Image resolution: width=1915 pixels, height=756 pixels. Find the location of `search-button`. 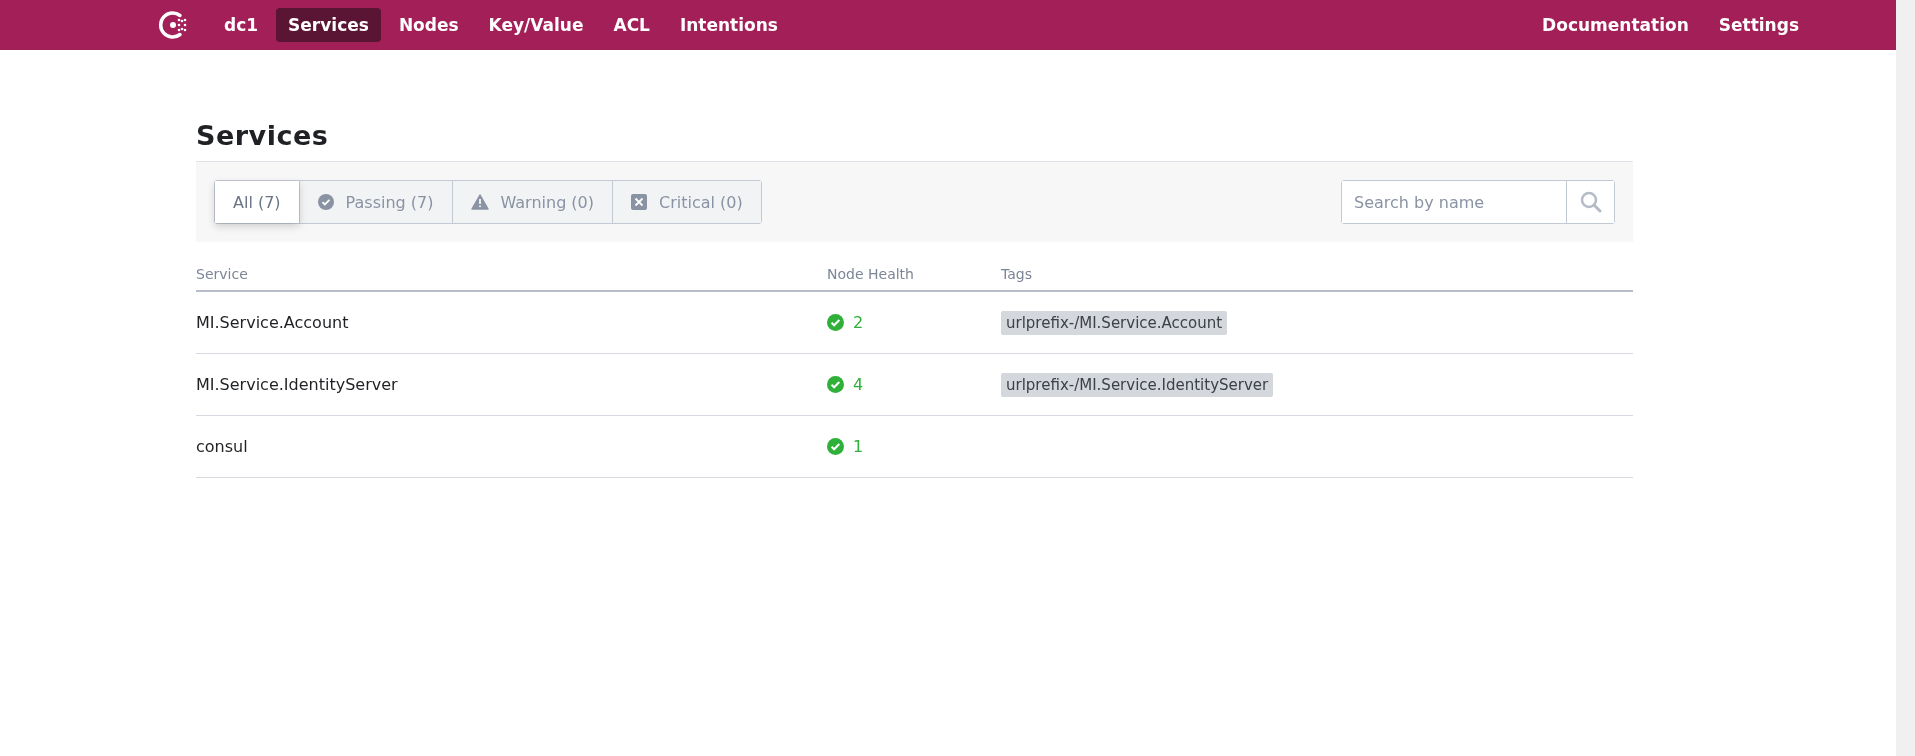

search-button is located at coordinates (1590, 202).